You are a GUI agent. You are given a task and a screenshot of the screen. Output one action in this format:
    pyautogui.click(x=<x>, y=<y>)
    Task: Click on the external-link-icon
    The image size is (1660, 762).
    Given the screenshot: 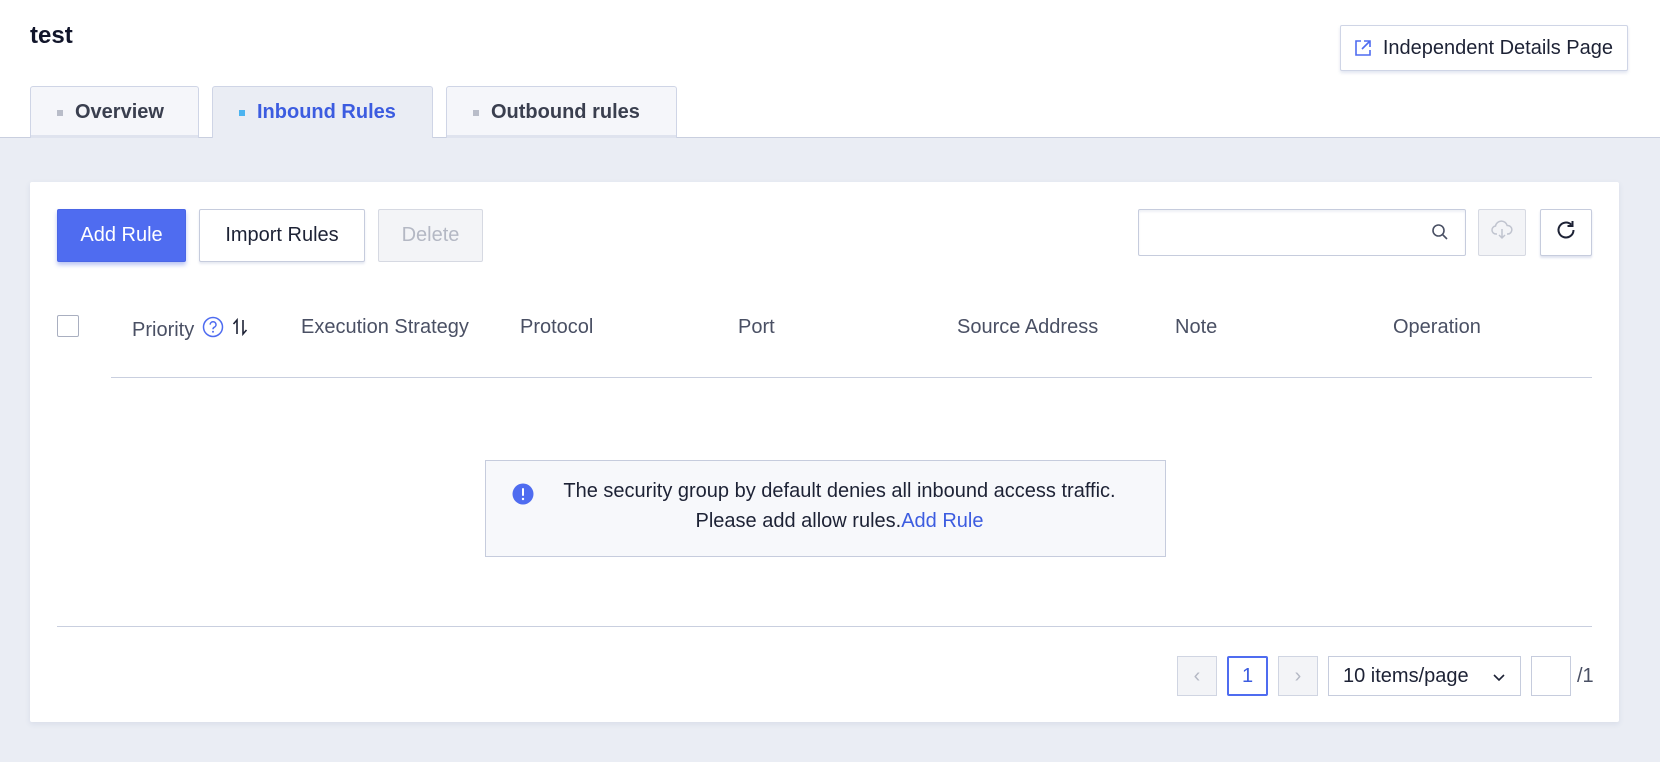 What is the action you would take?
    pyautogui.click(x=1363, y=48)
    